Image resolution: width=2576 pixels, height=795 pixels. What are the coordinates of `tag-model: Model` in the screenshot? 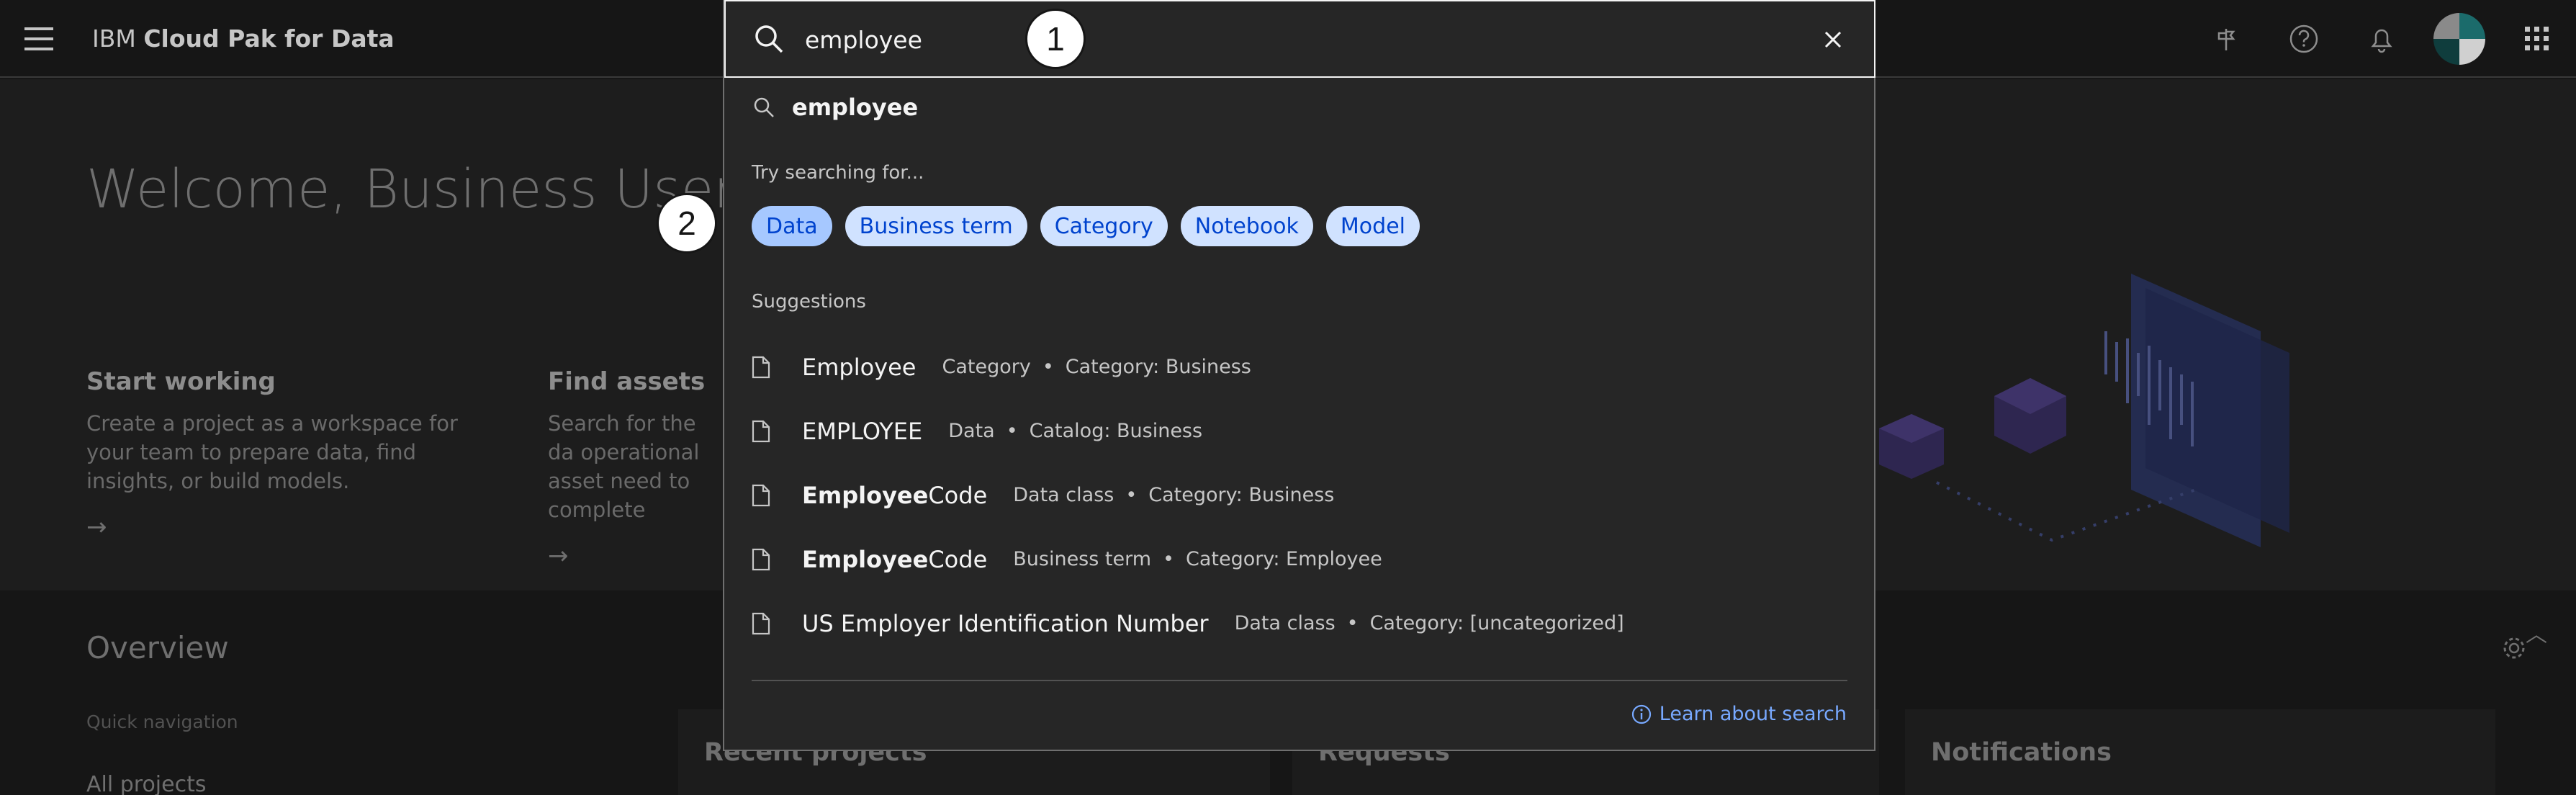 It's located at (1372, 226).